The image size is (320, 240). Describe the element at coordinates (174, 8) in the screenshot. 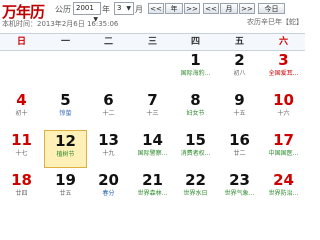

I see `year-nav-label: 年` at that location.